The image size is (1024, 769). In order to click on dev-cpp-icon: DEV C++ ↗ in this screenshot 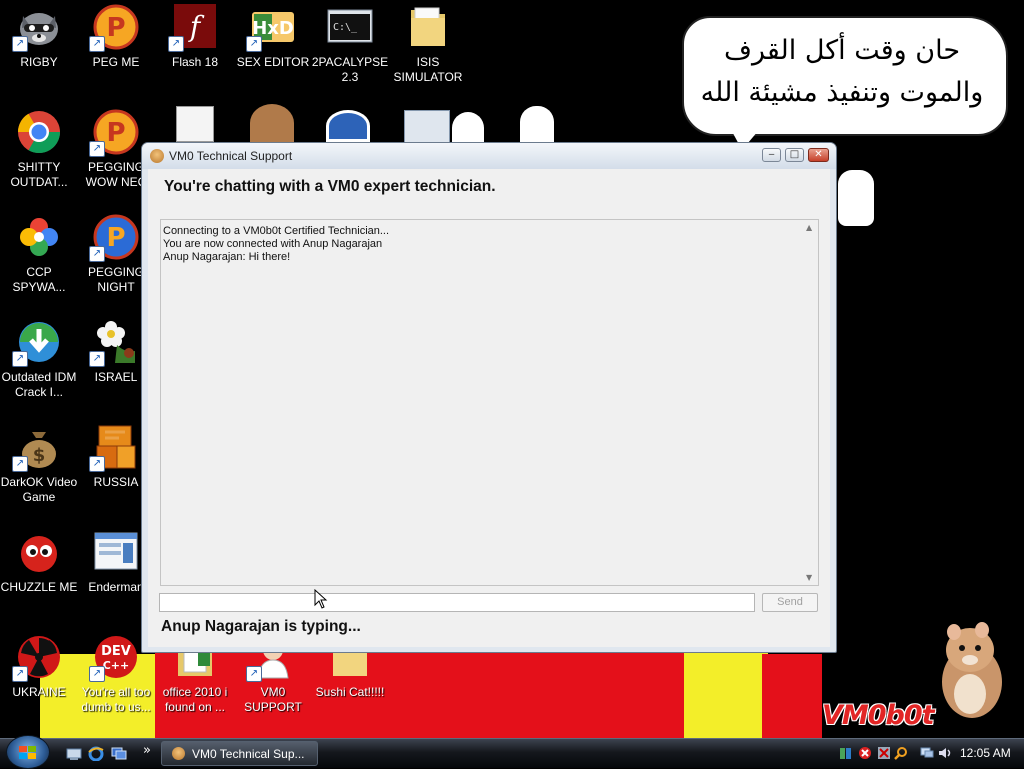, I will do `click(114, 658)`.